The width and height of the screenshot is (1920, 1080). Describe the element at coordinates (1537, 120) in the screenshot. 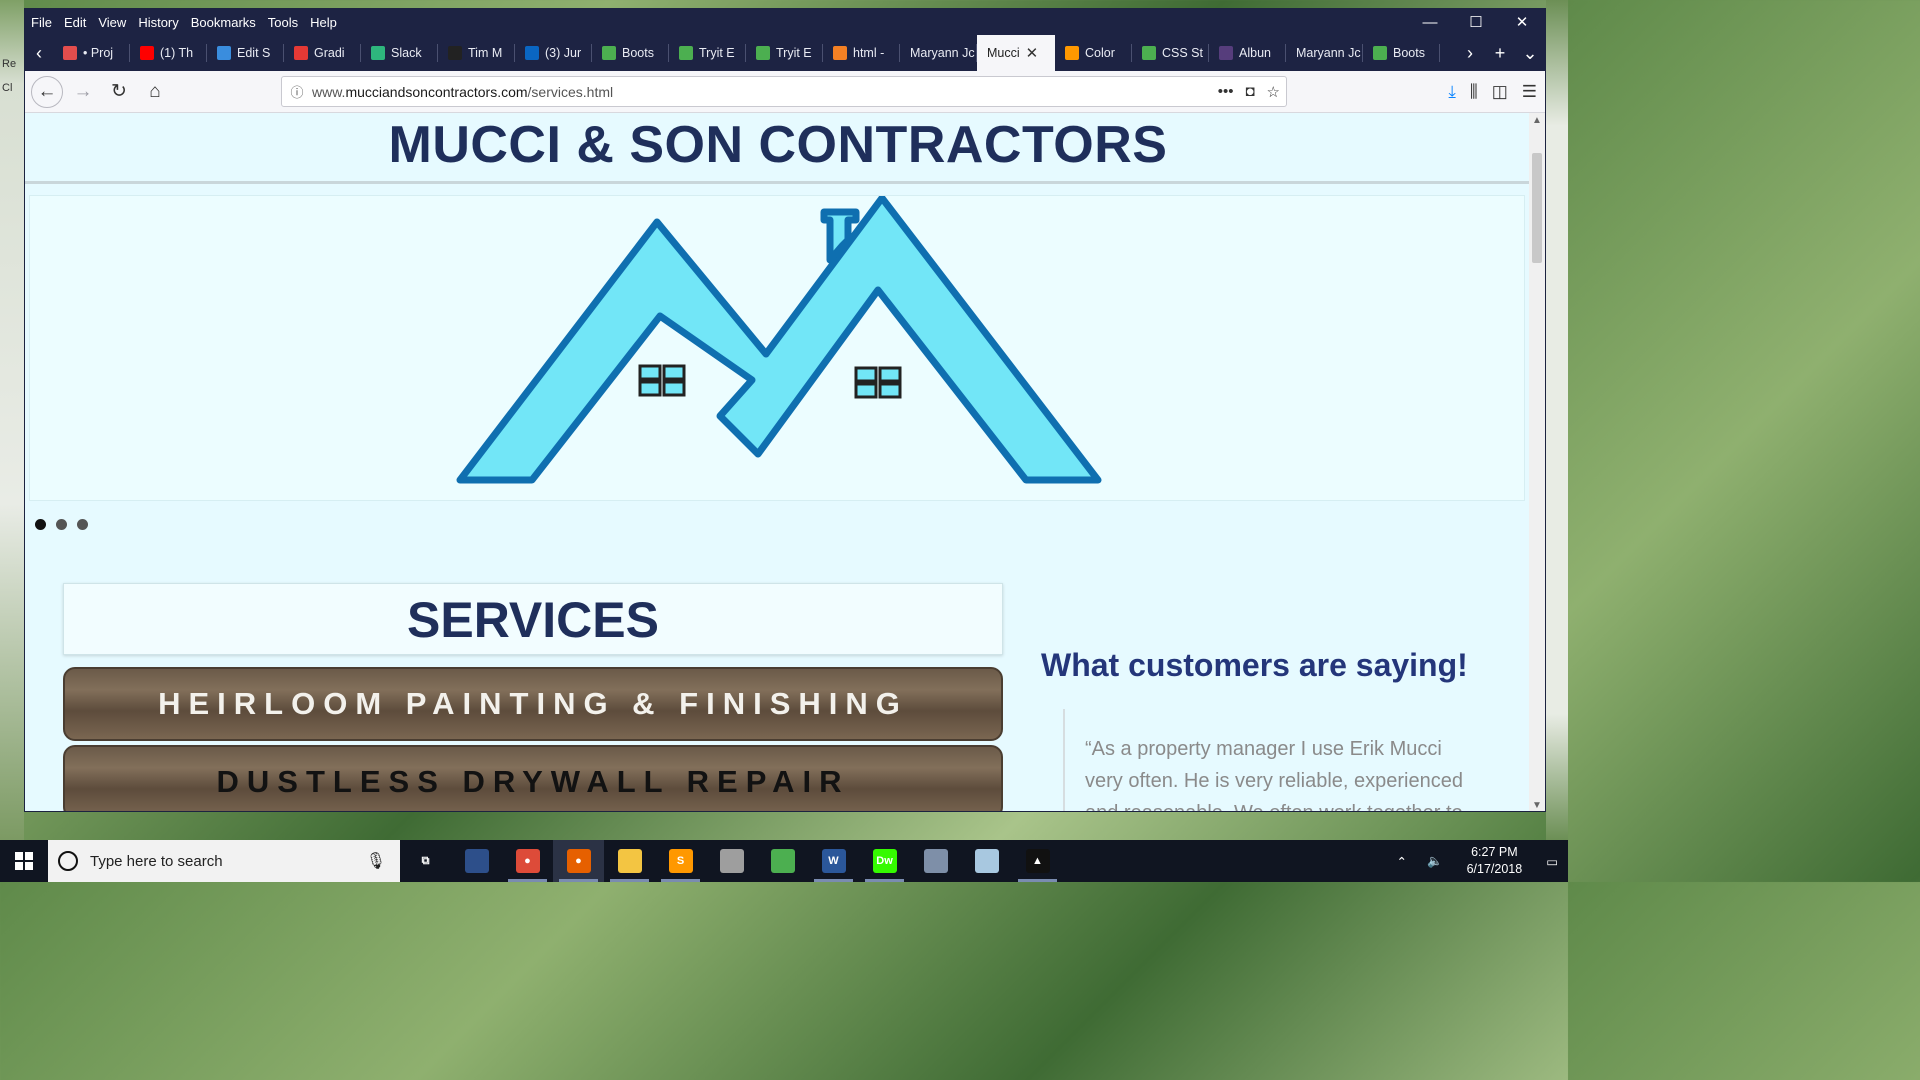

I see `scroll-up-icon: ▲` at that location.